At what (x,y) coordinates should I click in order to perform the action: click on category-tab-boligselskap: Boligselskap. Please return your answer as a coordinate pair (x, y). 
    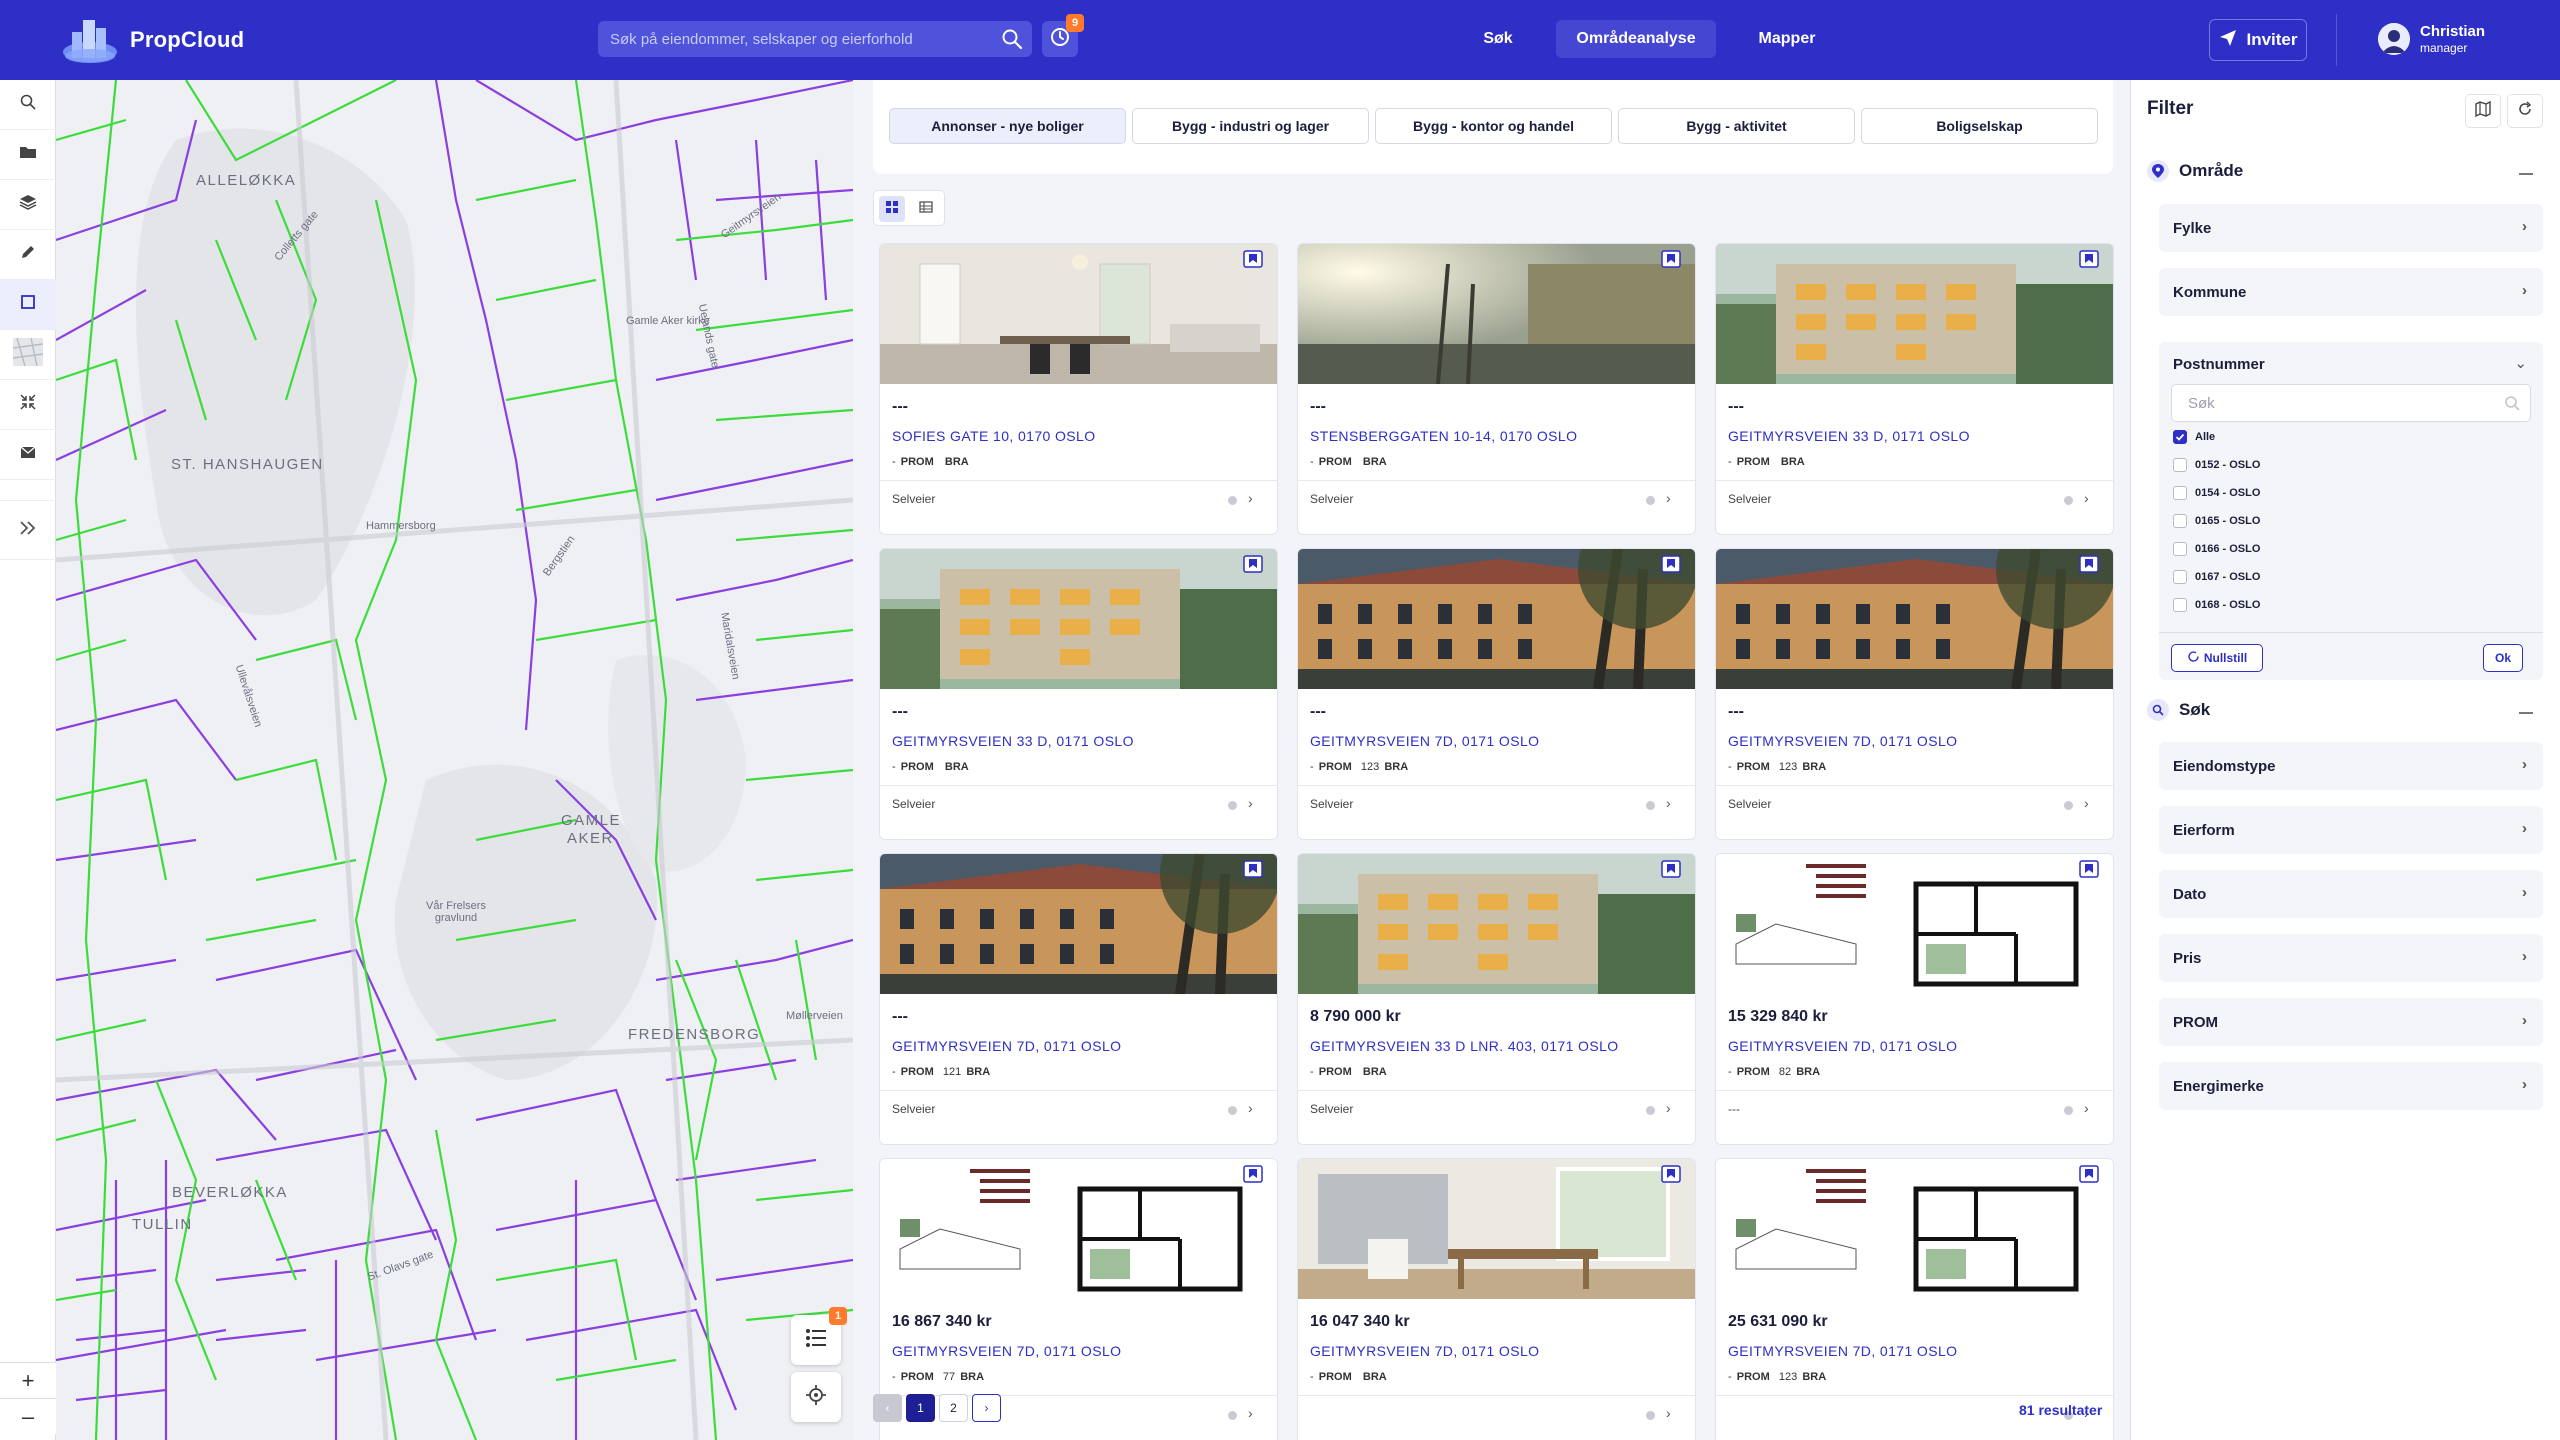
    Looking at the image, I should click on (1979, 126).